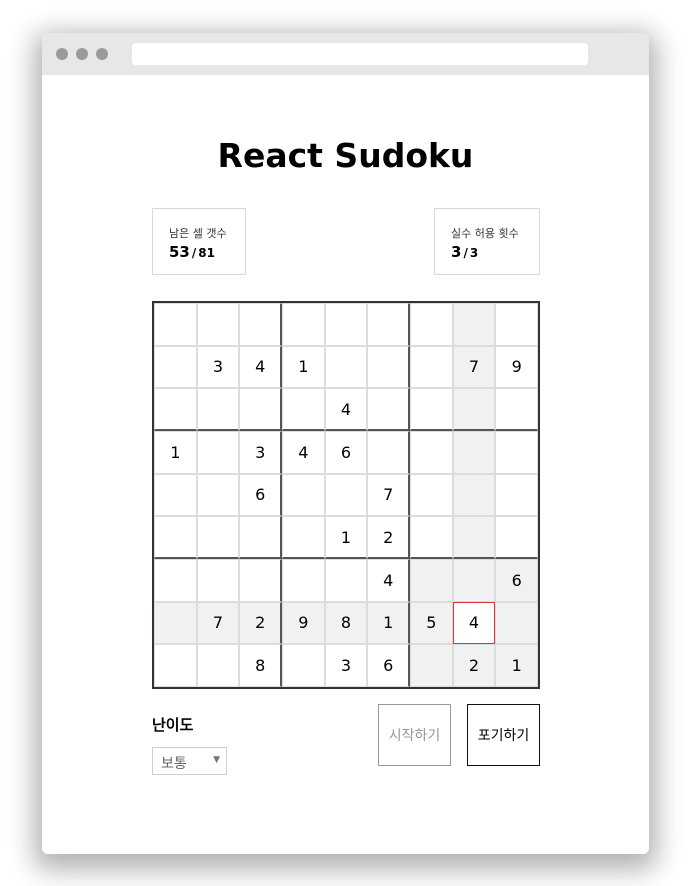  Describe the element at coordinates (503, 735) in the screenshot. I see `give-up-button: 포기하기` at that location.